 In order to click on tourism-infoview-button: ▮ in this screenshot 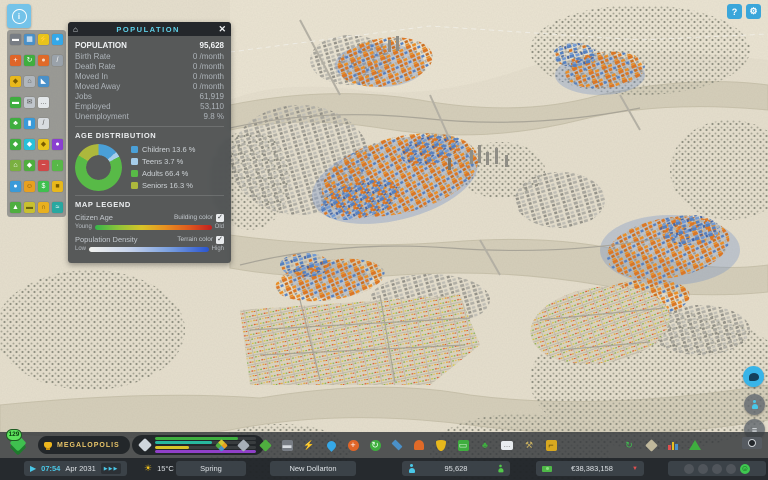, I will do `click(29, 123)`.